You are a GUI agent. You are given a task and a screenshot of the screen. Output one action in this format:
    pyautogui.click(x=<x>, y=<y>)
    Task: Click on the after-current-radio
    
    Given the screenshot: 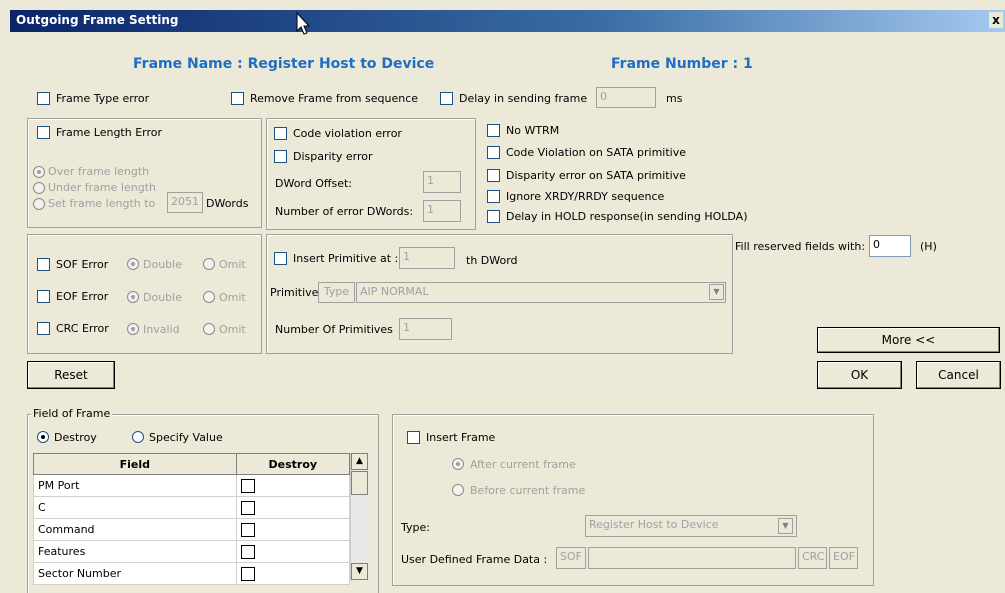 What is the action you would take?
    pyautogui.click(x=458, y=464)
    